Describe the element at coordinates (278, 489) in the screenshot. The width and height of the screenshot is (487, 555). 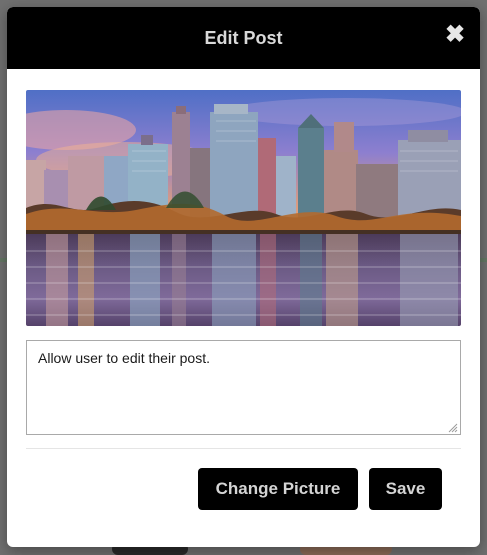
I see `change-picture-button: Change Picture` at that location.